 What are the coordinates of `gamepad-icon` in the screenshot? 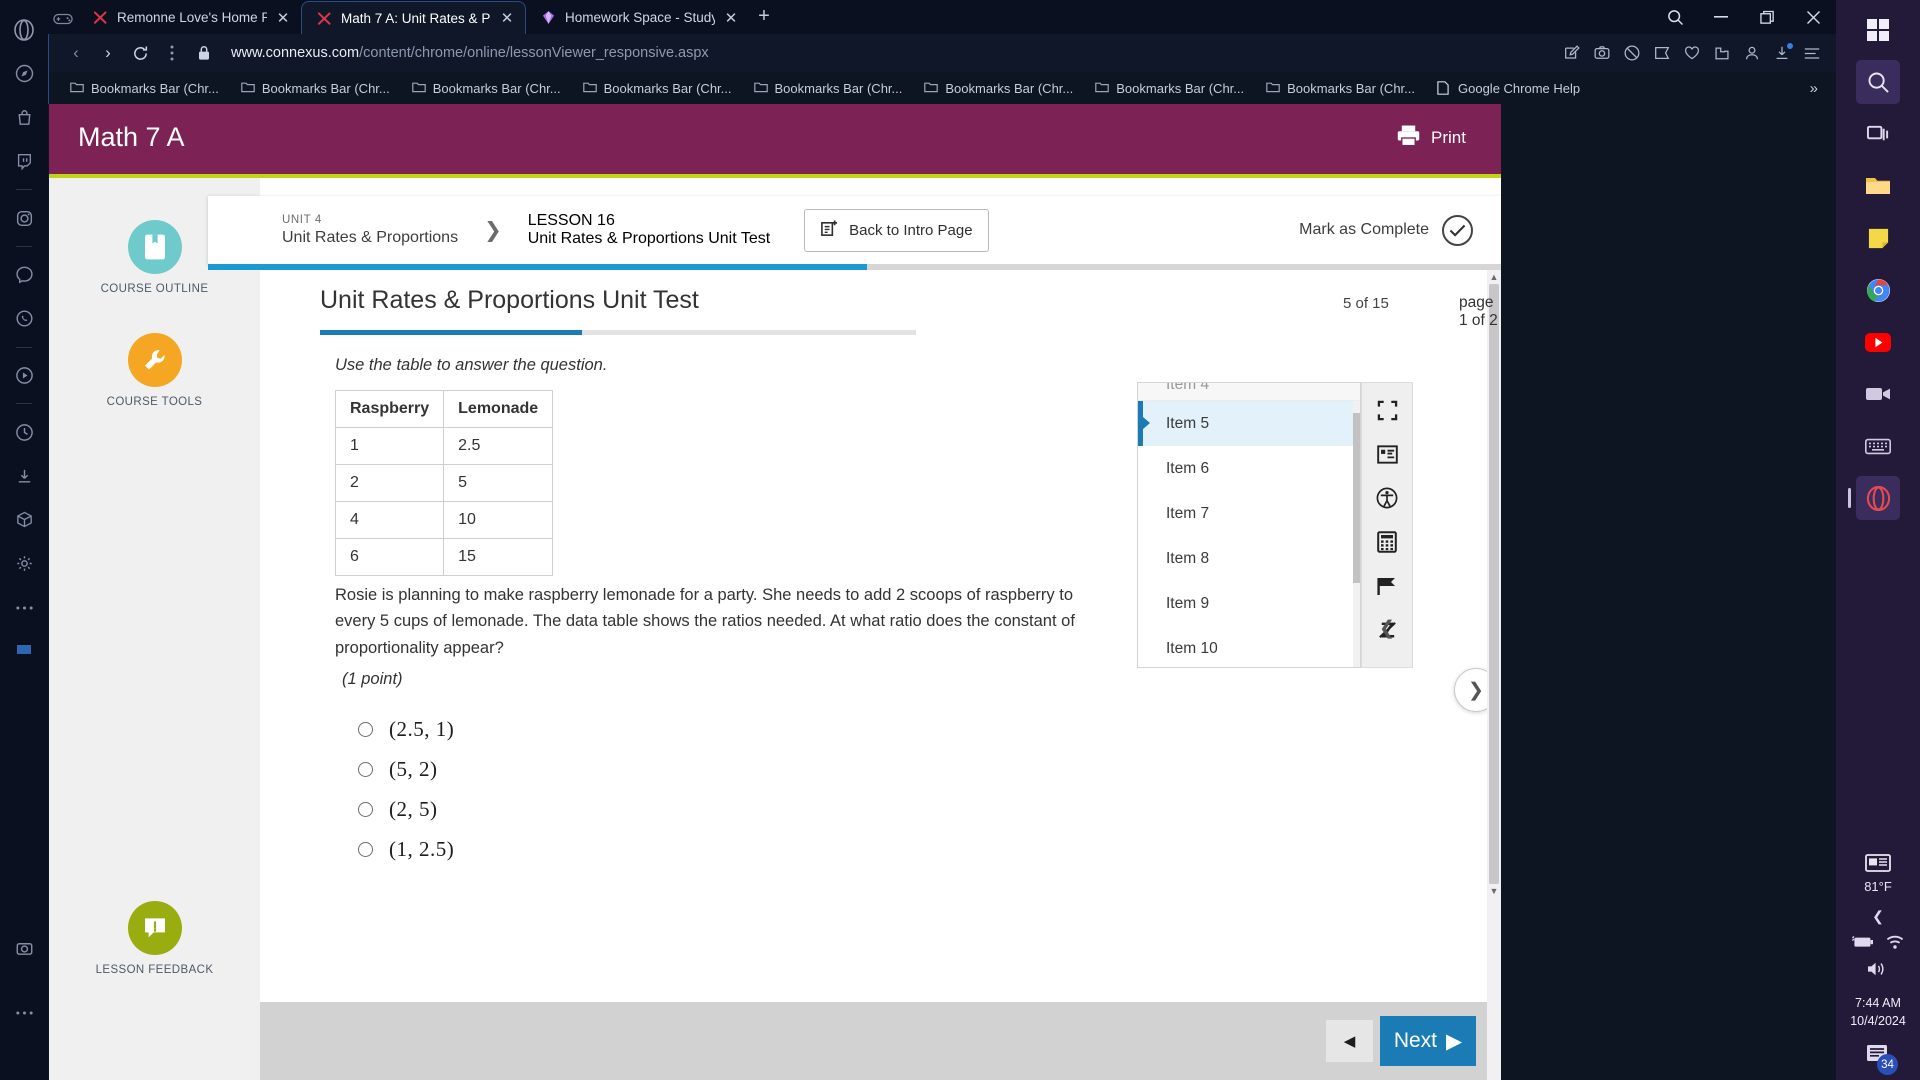 It's located at (63, 19).